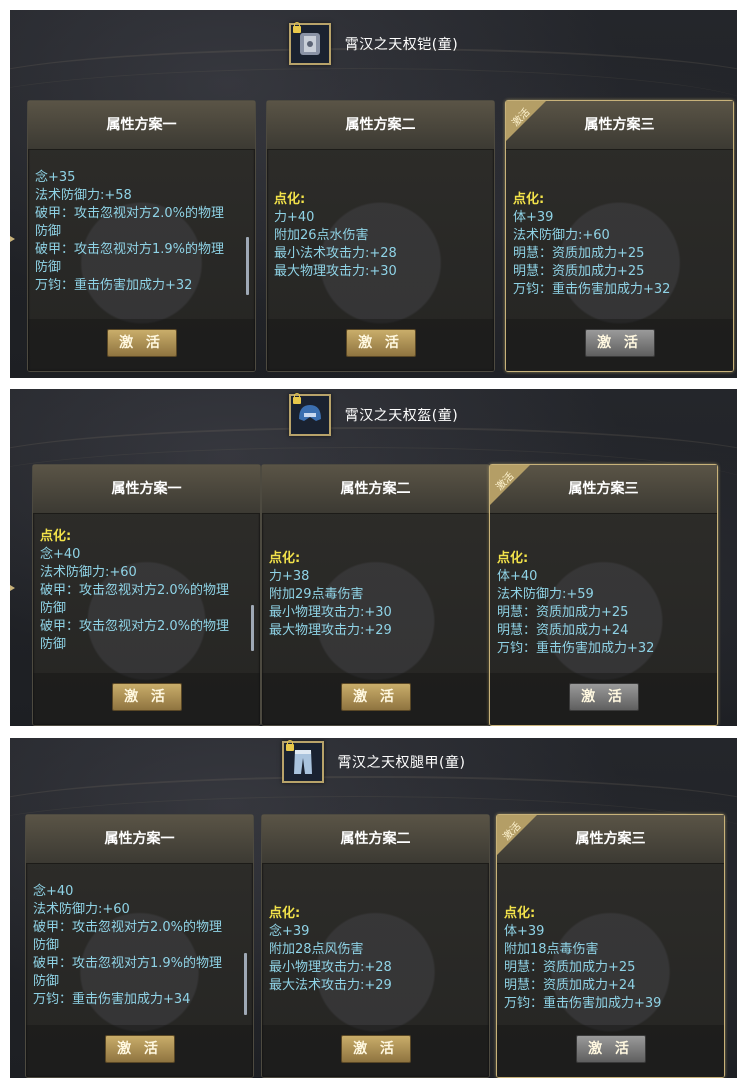 The width and height of the screenshot is (747, 1085). Describe the element at coordinates (335, 271) in the screenshot. I see `attr-line: 最大物理攻击力:+30` at that location.